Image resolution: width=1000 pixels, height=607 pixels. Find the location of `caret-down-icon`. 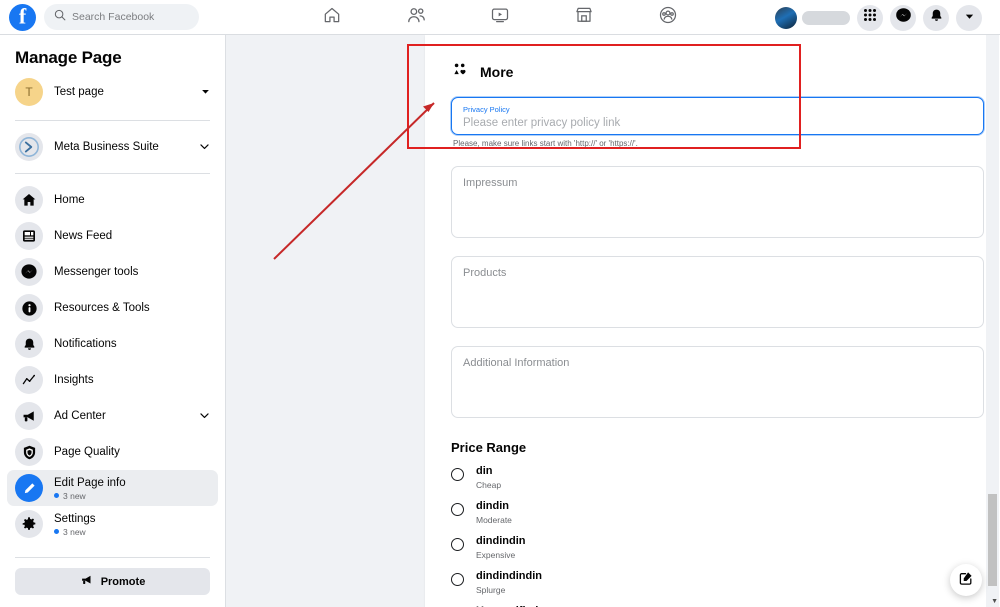

caret-down-icon is located at coordinates (205, 92).